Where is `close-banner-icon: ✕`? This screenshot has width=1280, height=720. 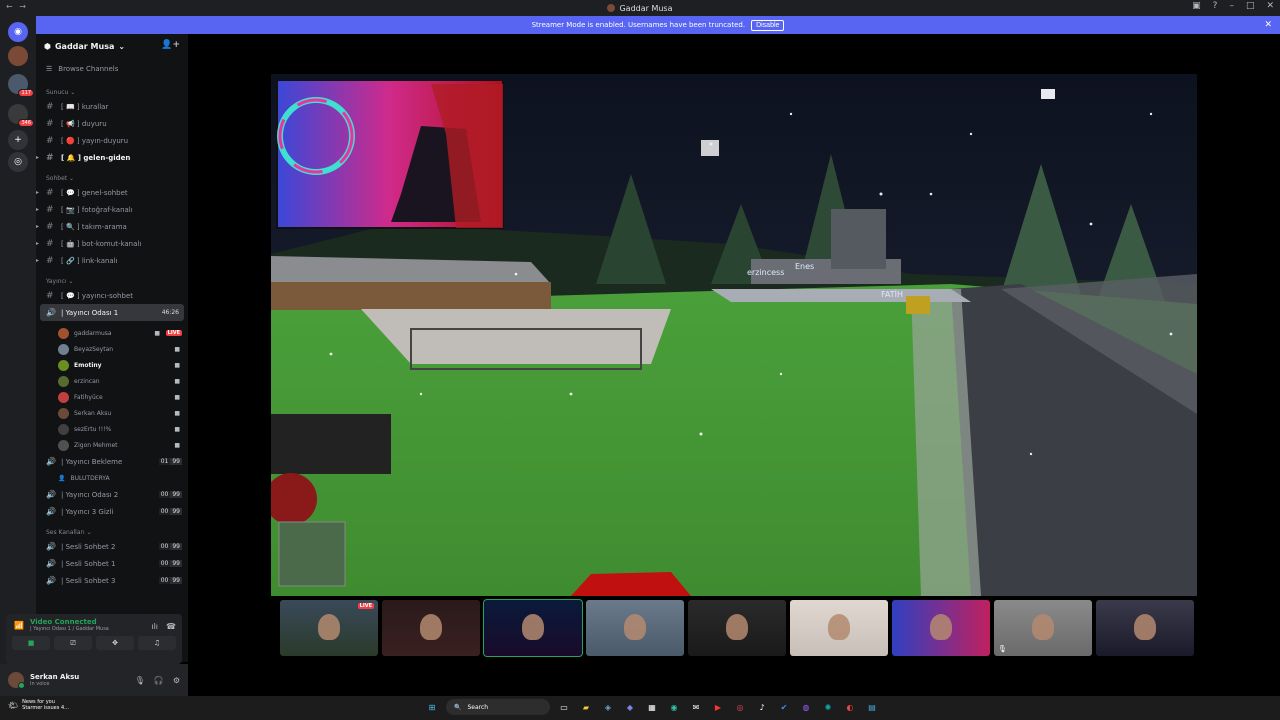
close-banner-icon: ✕ is located at coordinates (1268, 25).